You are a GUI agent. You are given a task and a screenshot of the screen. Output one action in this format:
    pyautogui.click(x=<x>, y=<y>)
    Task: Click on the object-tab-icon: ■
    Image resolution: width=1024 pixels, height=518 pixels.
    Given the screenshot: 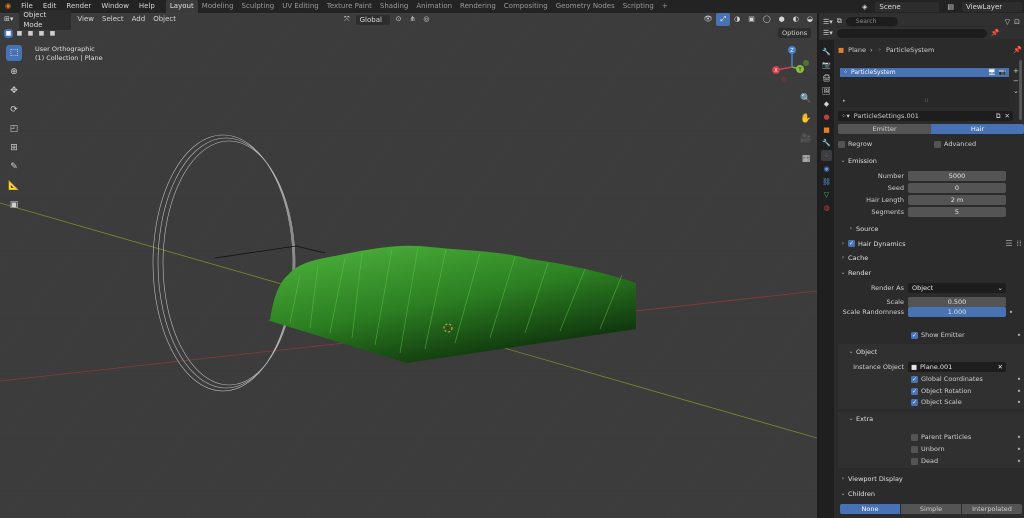 What is the action you would take?
    pyautogui.click(x=826, y=129)
    